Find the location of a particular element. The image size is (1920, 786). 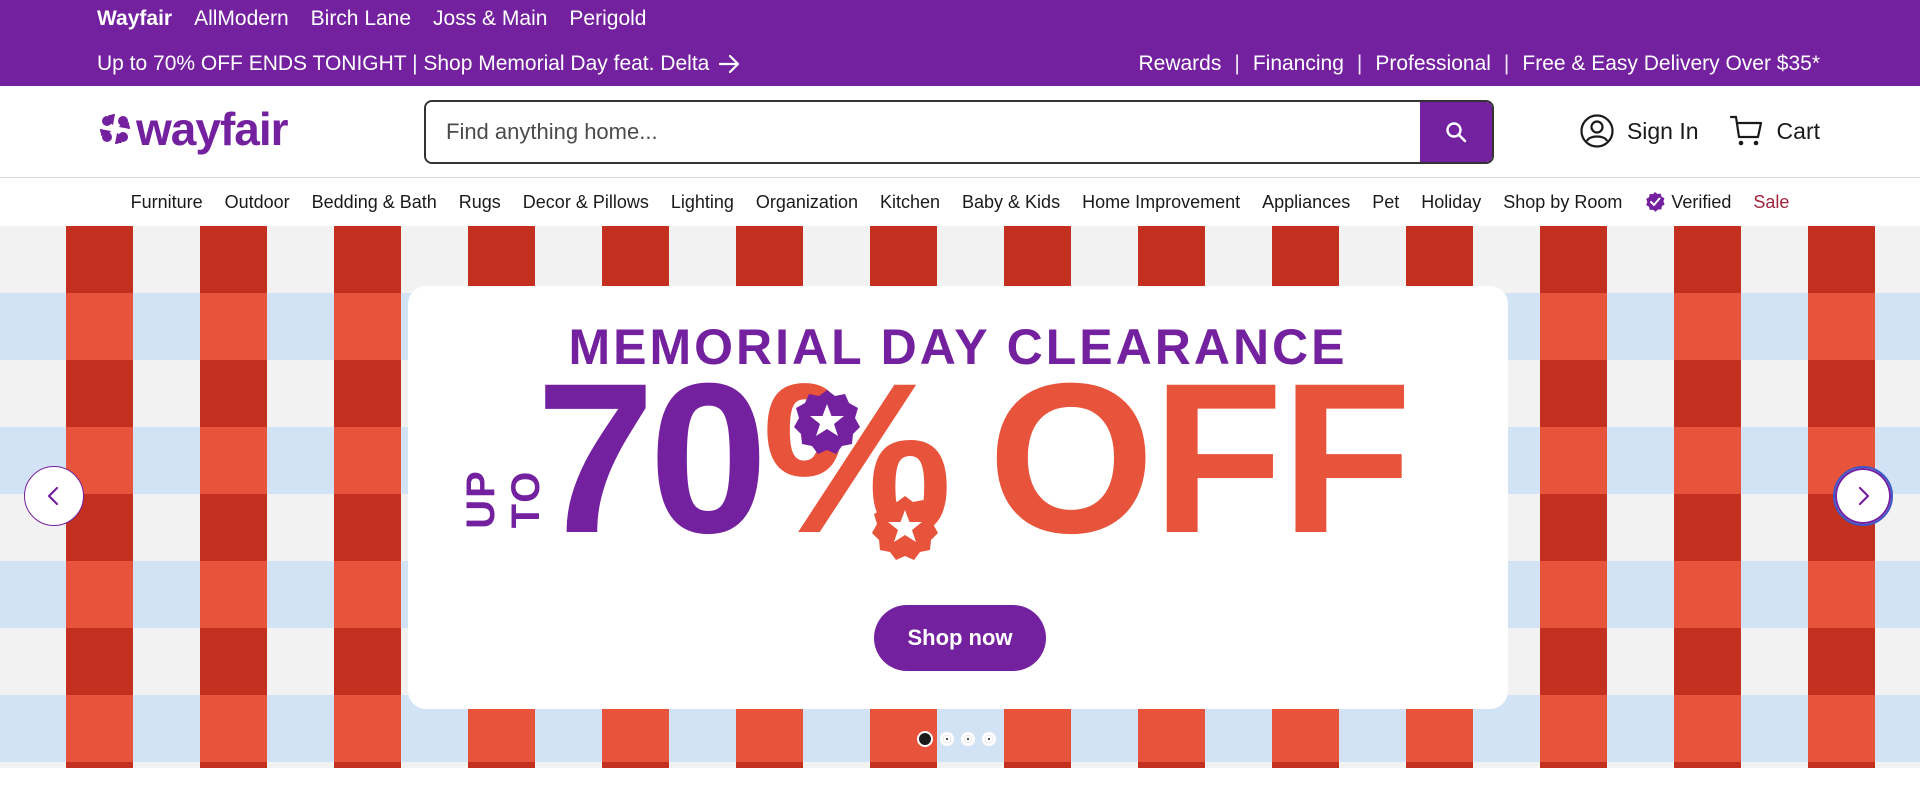

nav-item-kitchen: Kitchen is located at coordinates (910, 202).